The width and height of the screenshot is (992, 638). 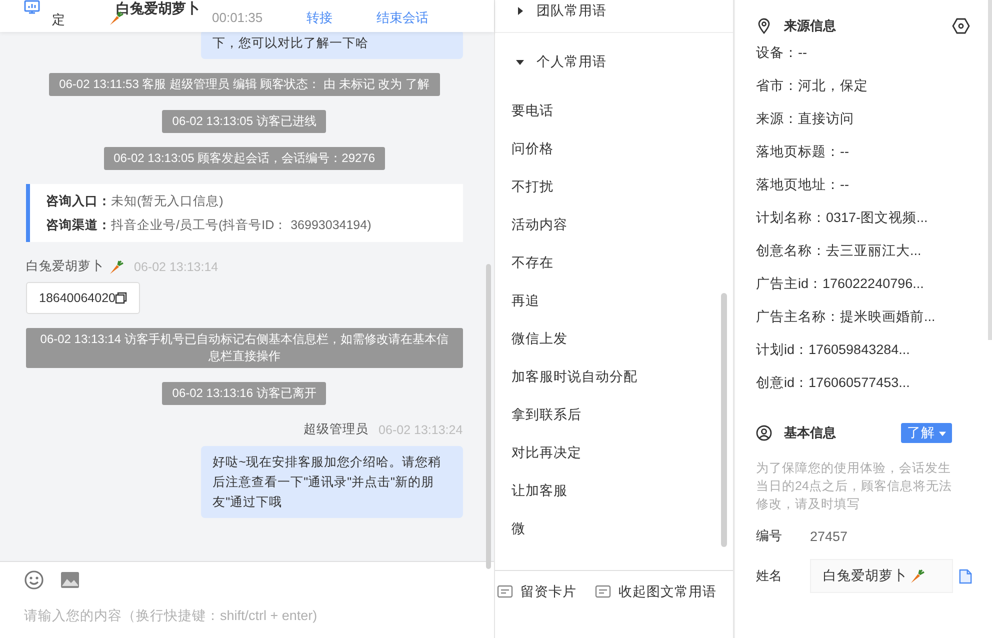 What do you see at coordinates (613, 339) in the screenshot?
I see `phrase-item: 微信上发` at bounding box center [613, 339].